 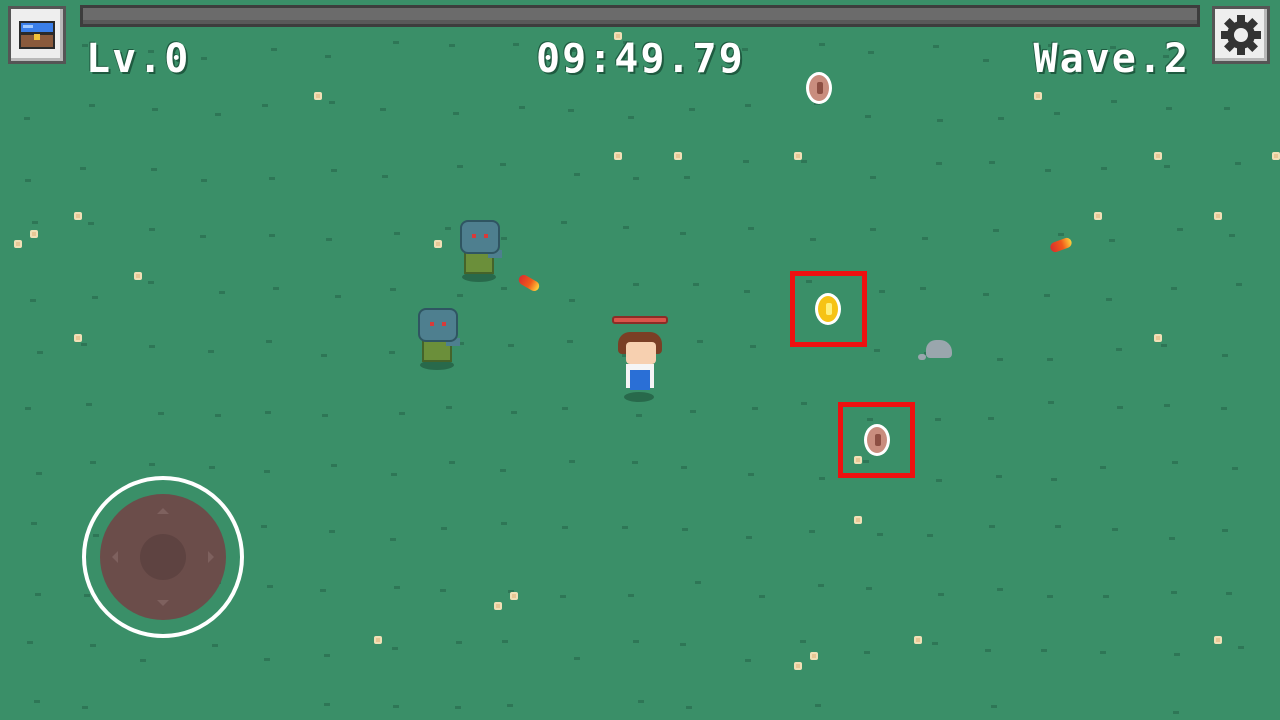 I want to click on player-health-bar, so click(x=640, y=320).